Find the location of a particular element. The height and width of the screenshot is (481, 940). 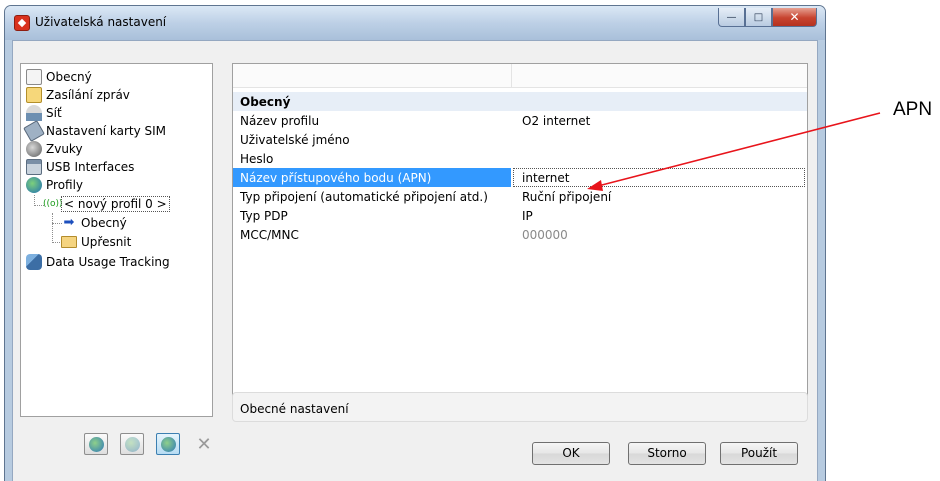

tree-item-data-usage: Data Usage Tracking is located at coordinates (98, 262).